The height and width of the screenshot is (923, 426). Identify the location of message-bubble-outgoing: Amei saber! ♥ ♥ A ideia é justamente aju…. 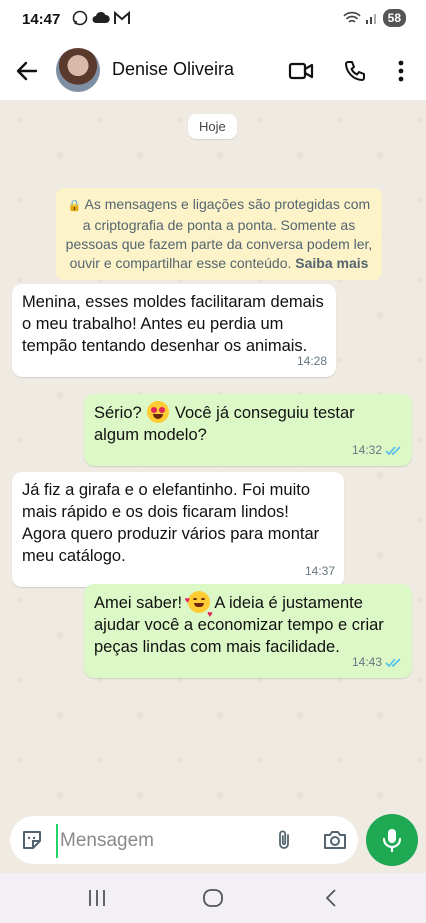
(248, 631).